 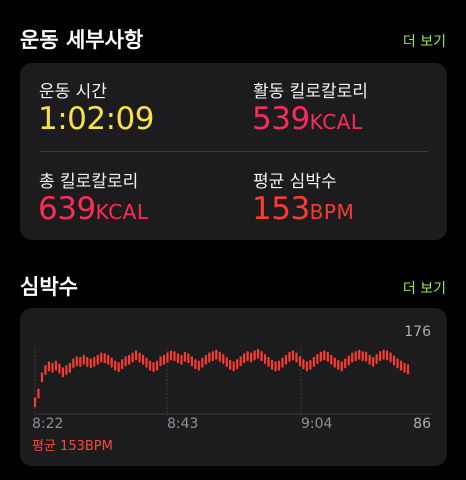 I want to click on active-kcal-value: 539KCAL, so click(x=307, y=119).